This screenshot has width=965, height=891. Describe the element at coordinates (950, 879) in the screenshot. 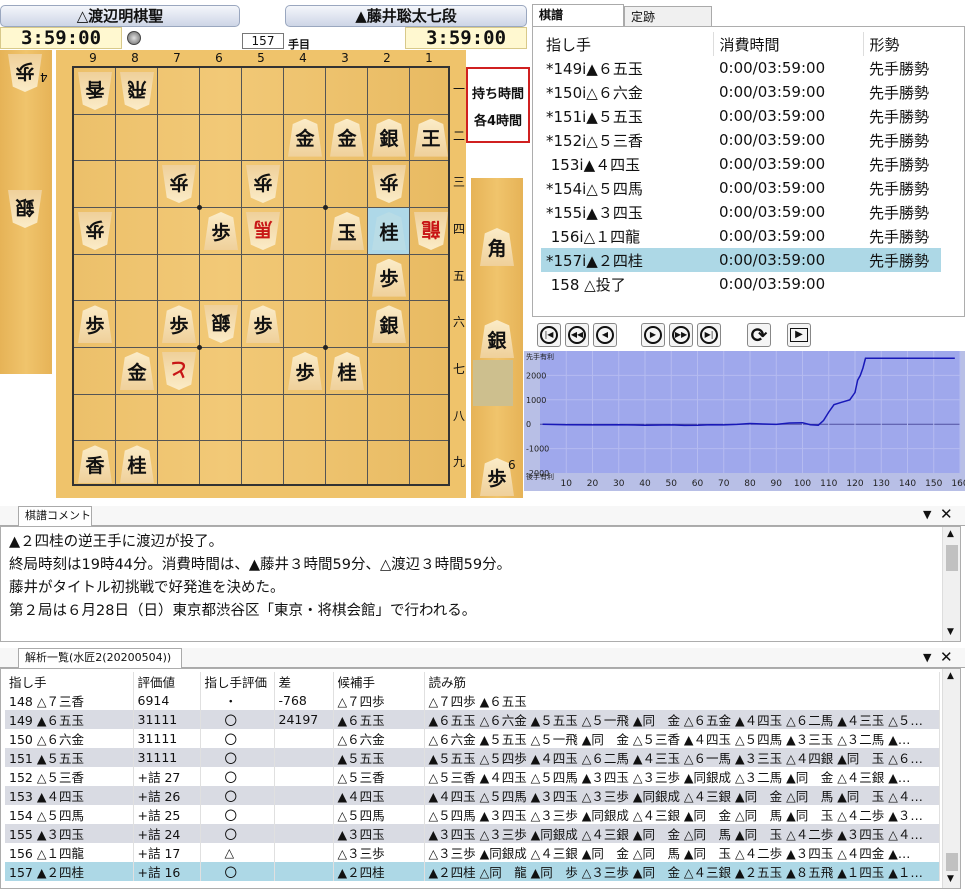

I see `analysis-scroll-down-icon: ▼` at that location.